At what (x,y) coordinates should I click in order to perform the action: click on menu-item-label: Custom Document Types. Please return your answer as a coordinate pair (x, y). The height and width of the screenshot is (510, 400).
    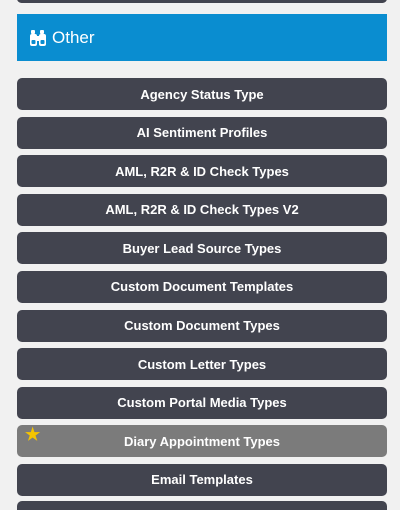
    Looking at the image, I should click on (202, 326).